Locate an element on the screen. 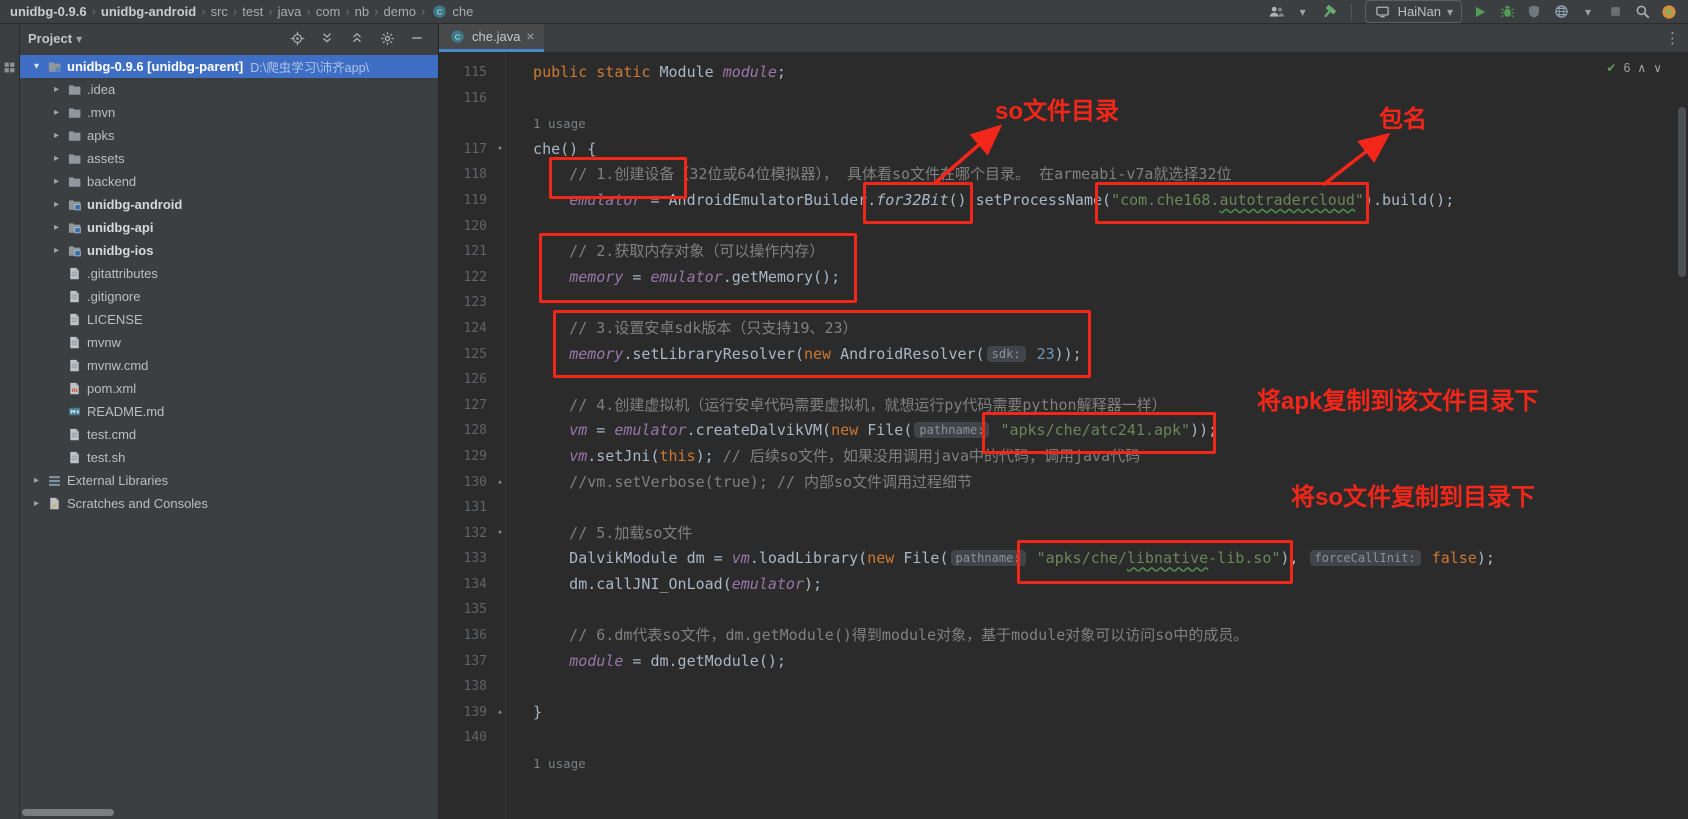 This screenshot has width=1688, height=819. tab-che-java: C che.java × is located at coordinates (491, 38).